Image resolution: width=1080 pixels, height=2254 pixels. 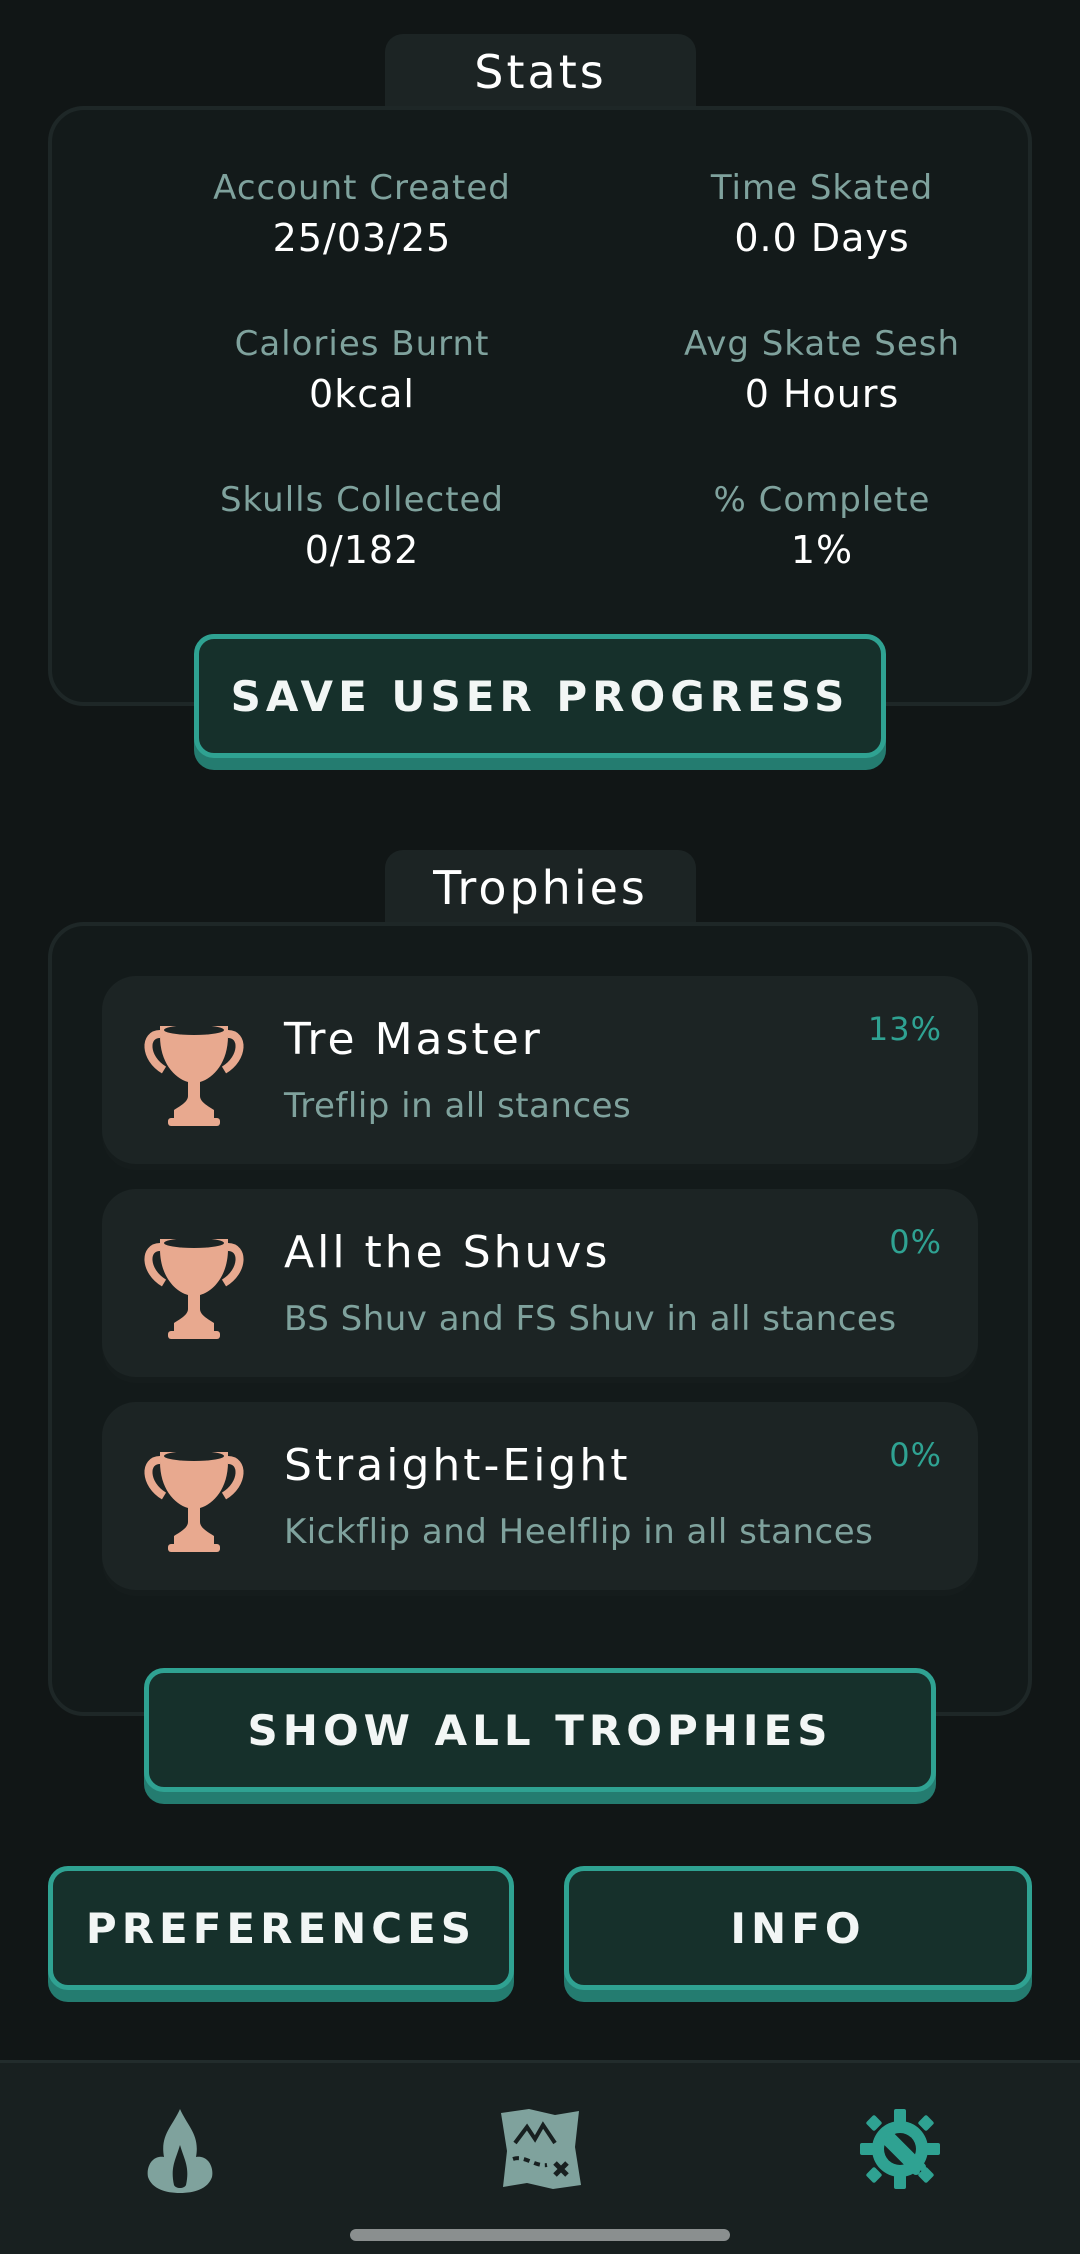 I want to click on trophies-header: Trophies, so click(x=540, y=887).